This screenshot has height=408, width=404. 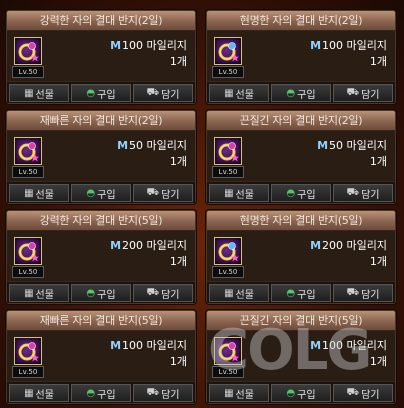 What do you see at coordinates (348, 245) in the screenshot?
I see `price-label: M200 마일리지` at bounding box center [348, 245].